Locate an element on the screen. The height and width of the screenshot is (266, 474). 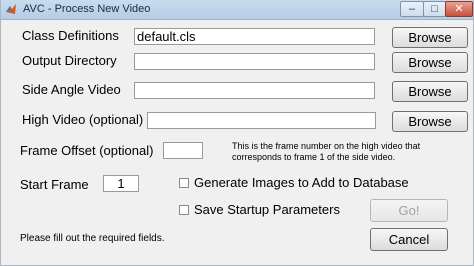
matlab-app-icon is located at coordinates (11, 9).